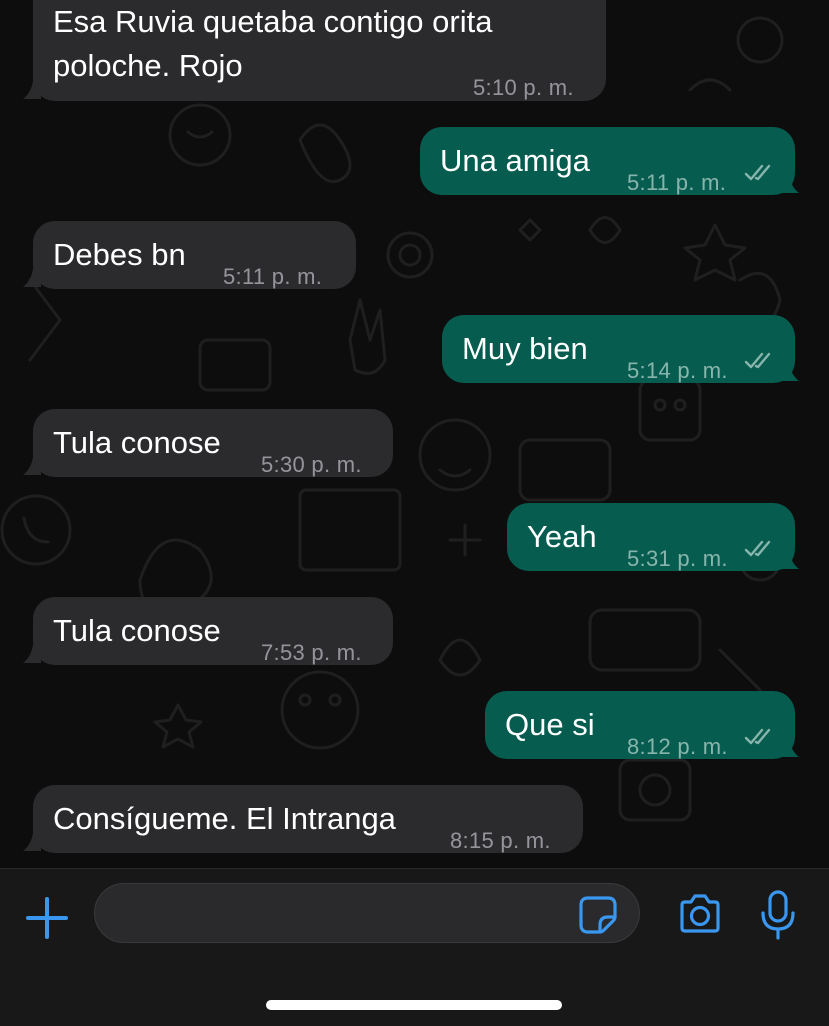 This screenshot has height=1026, width=829. What do you see at coordinates (562, 536) in the screenshot?
I see `message-text: Yeah` at bounding box center [562, 536].